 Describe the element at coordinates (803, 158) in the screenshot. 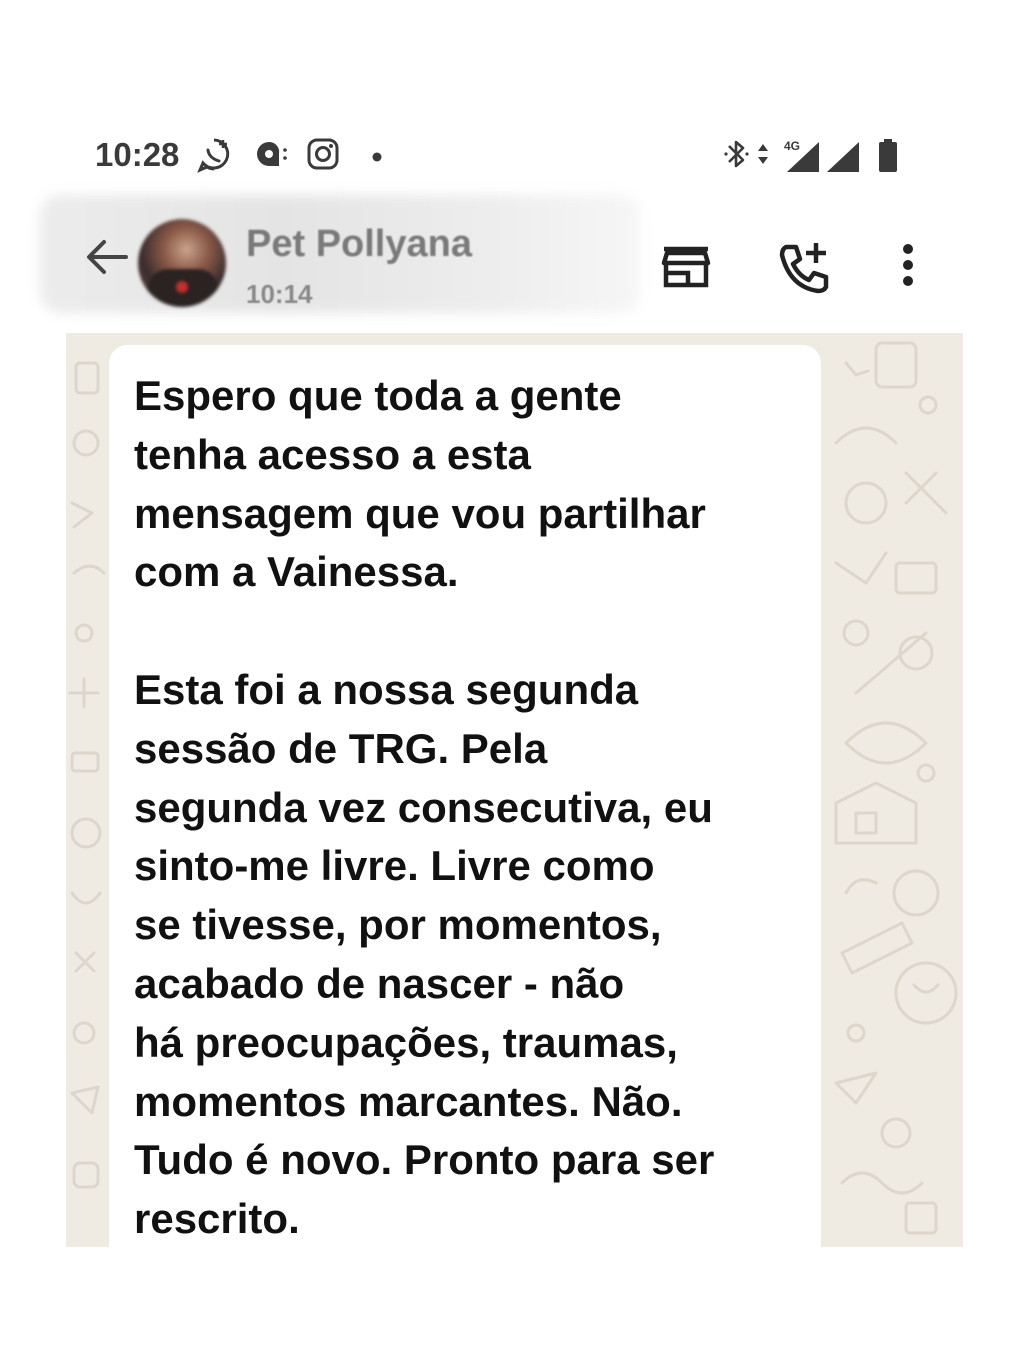

I see `signal-4g-icon: 4G` at that location.